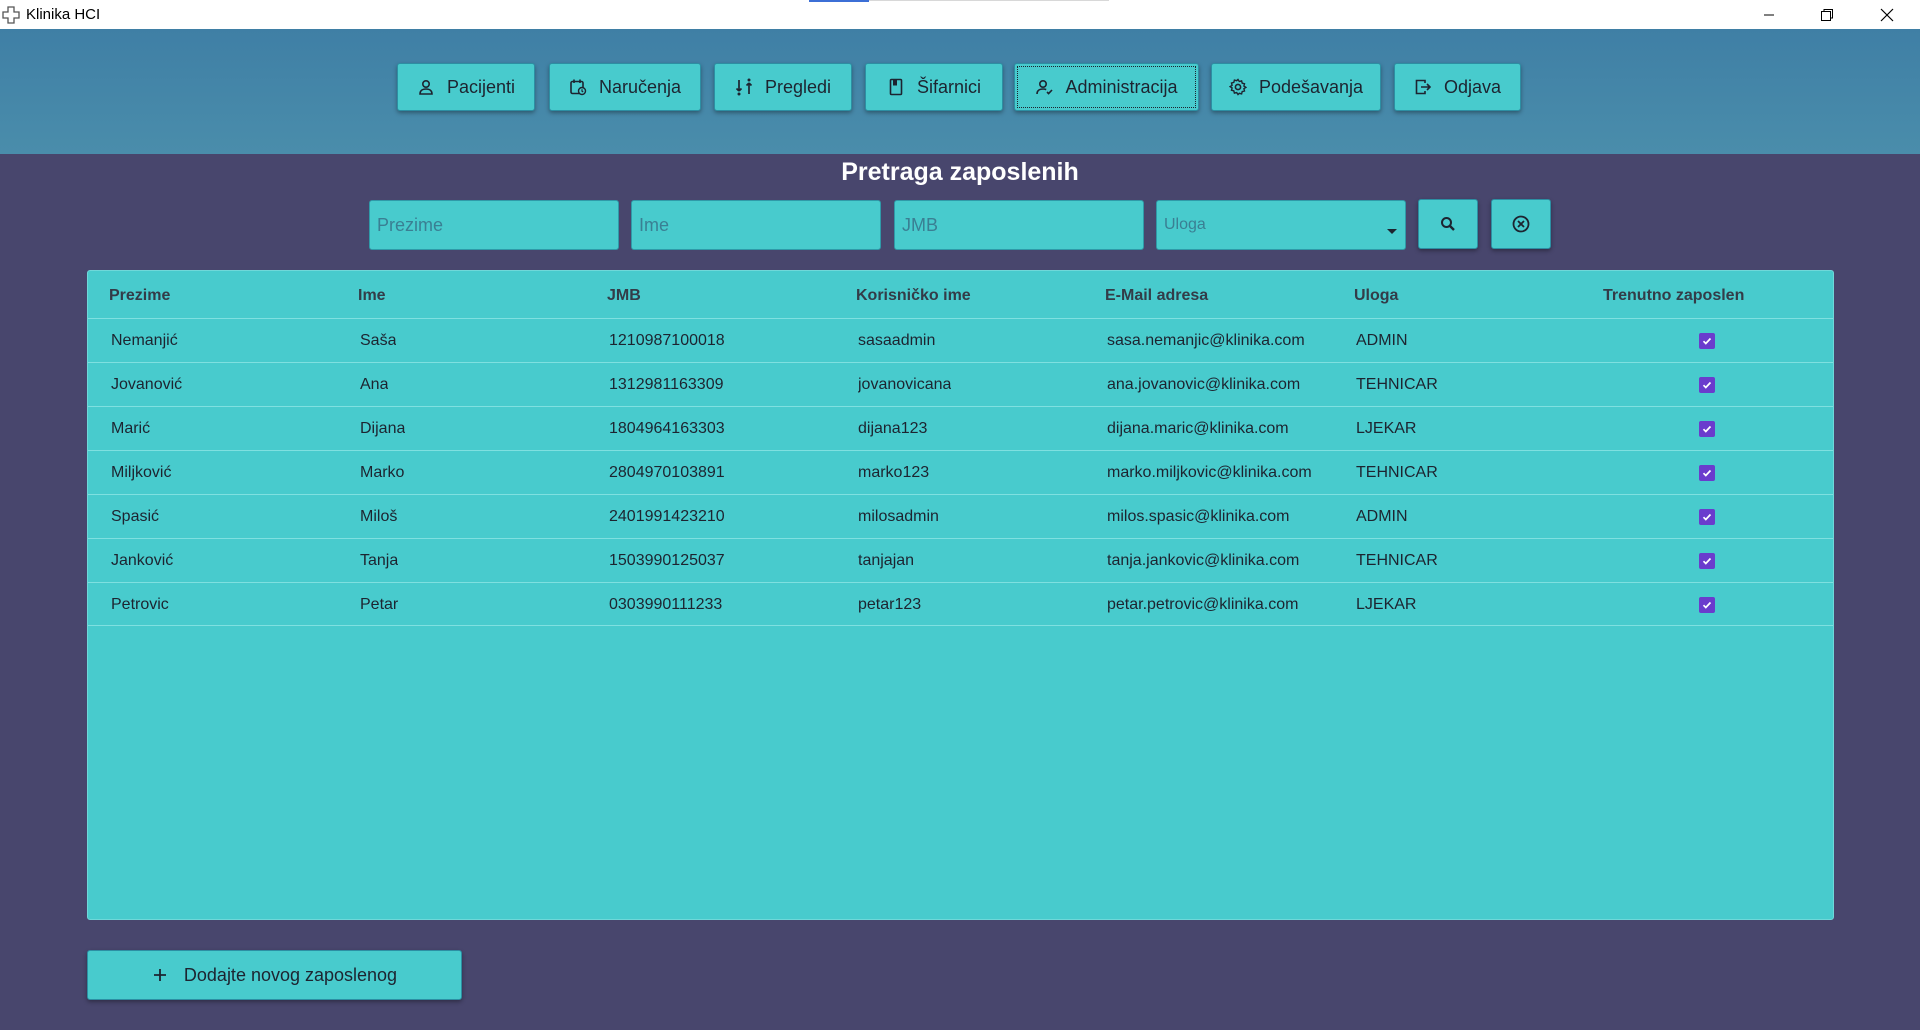  What do you see at coordinates (274, 975) in the screenshot?
I see `add-employee-button: Dodajte novog zaposlenog` at bounding box center [274, 975].